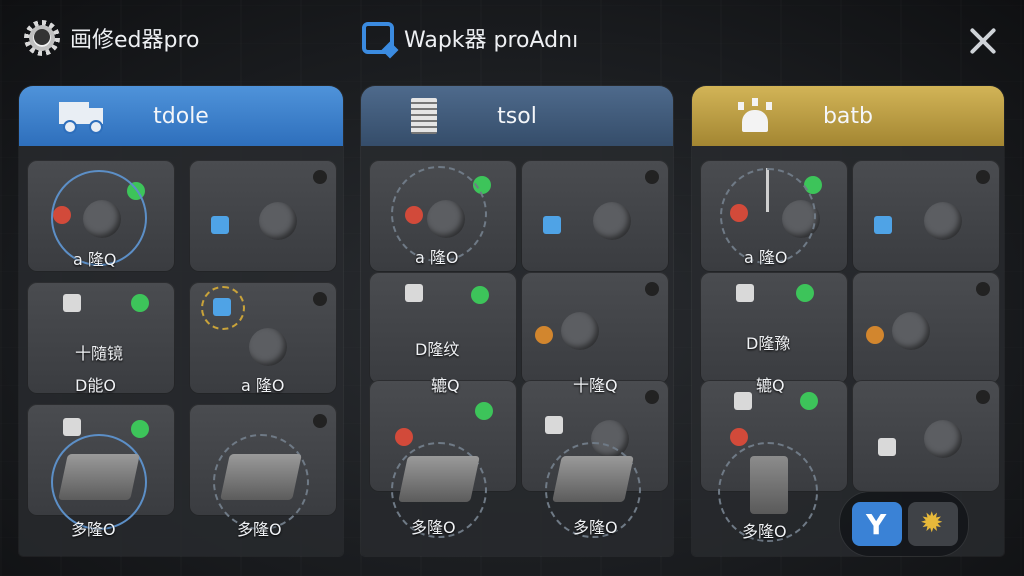 Image resolution: width=1024 pixels, height=576 pixels. I want to click on app-title: 画修ed器pro, so click(112, 38).